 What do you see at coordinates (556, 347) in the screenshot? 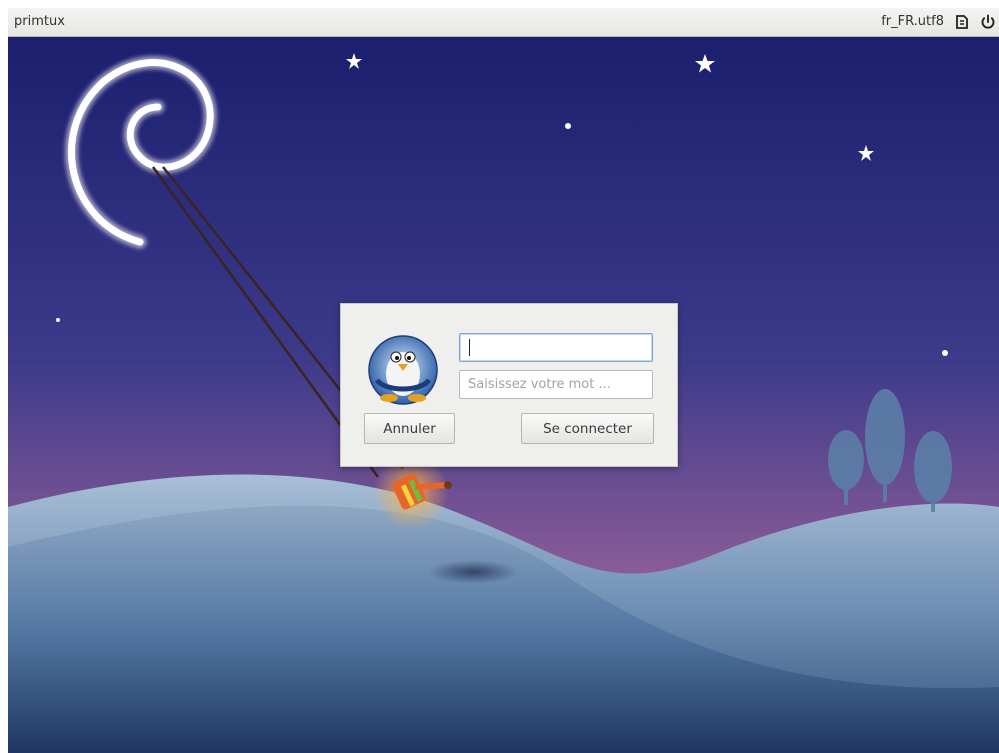
I see `username-field` at bounding box center [556, 347].